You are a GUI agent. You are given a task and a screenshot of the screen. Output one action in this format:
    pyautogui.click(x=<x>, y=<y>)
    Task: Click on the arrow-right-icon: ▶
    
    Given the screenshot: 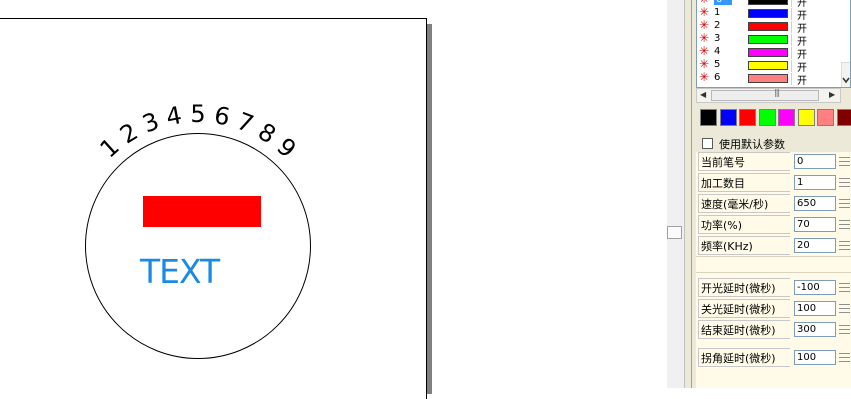 What is the action you would take?
    pyautogui.click(x=832, y=94)
    